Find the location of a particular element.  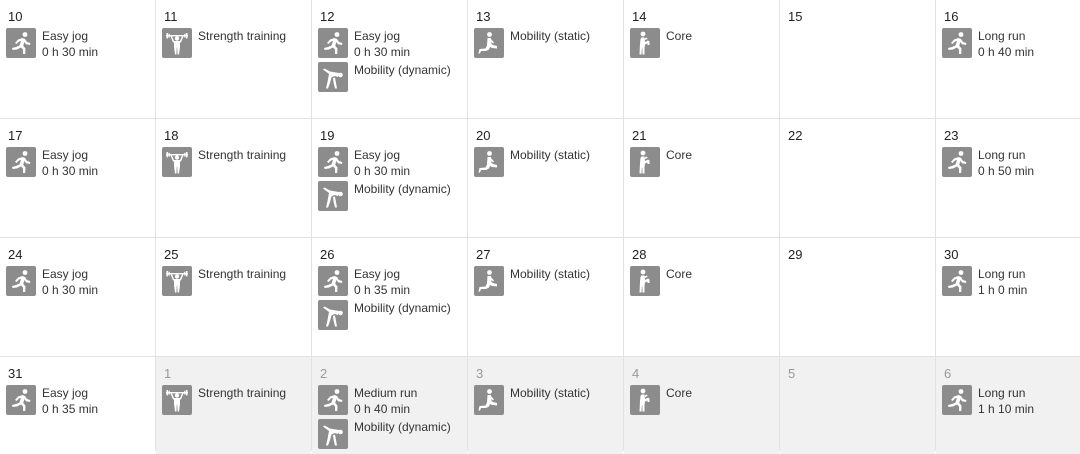

day-number: 19 is located at coordinates (327, 135).